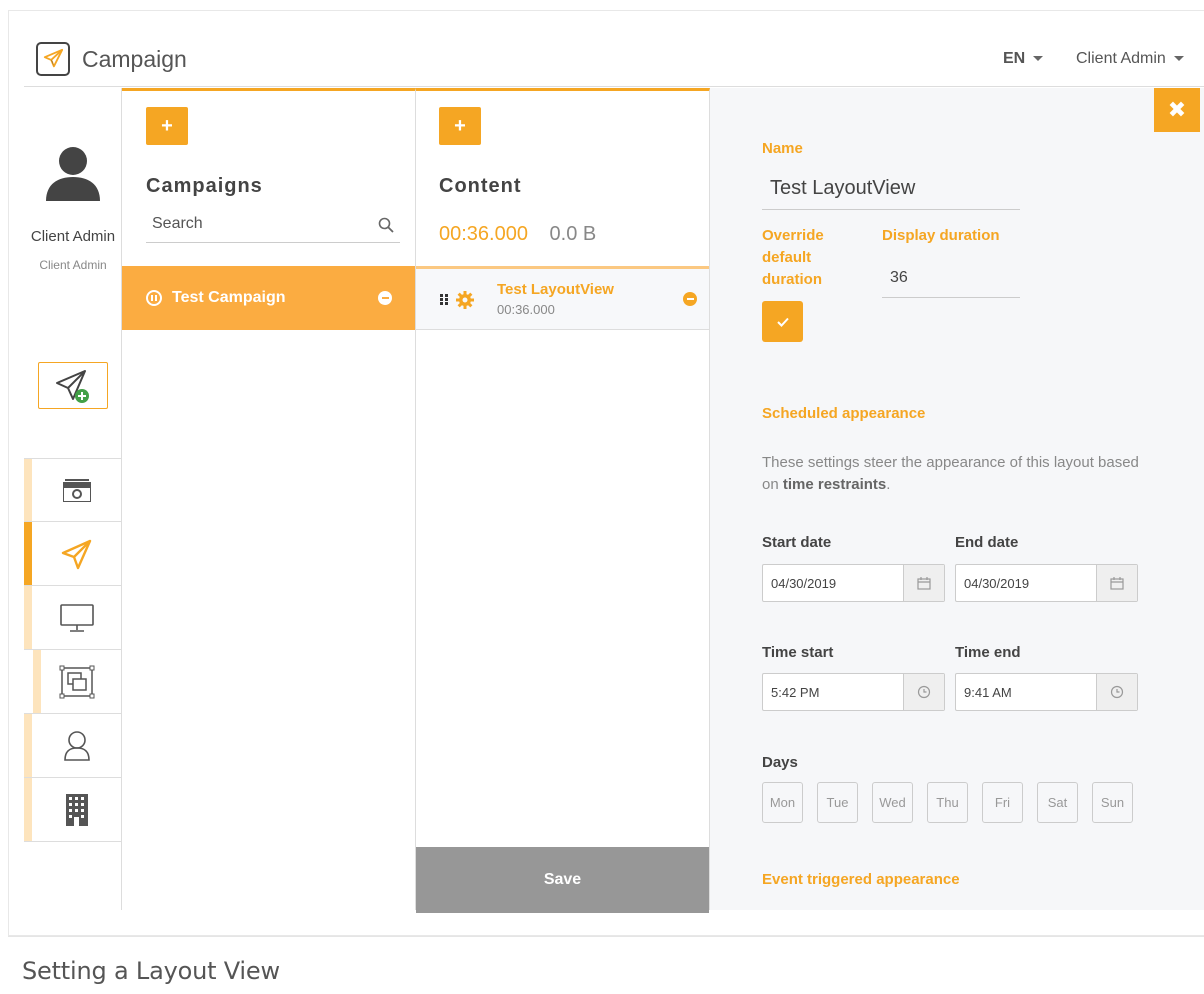 This screenshot has width=1204, height=994. Describe the element at coordinates (483, 234) in the screenshot. I see `total-duration: 00:36.000` at that location.